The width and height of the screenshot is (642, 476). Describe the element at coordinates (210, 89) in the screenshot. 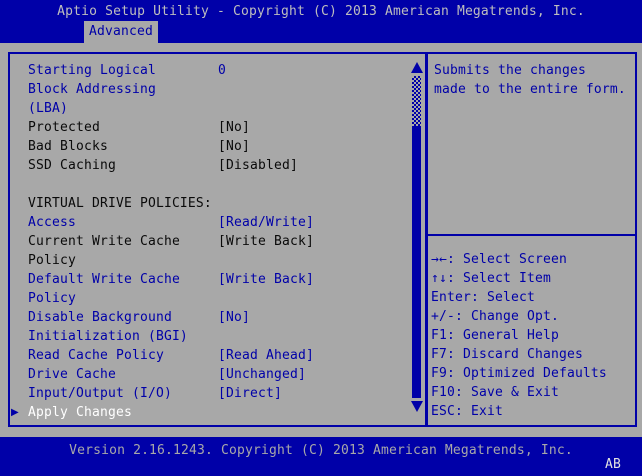

I see `setting-row-continuation: Block Addressing` at that location.